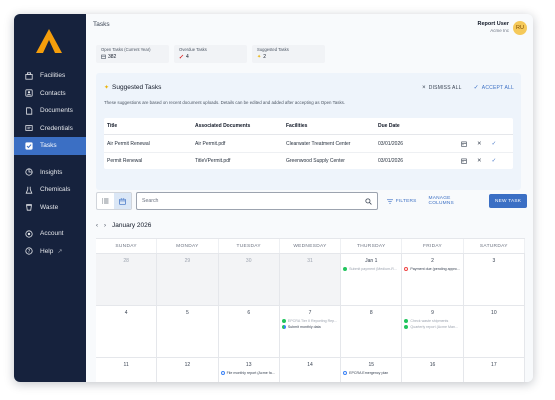  Describe the element at coordinates (55, 190) in the screenshot. I see `sidebar-item-label: Chemicals` at that location.